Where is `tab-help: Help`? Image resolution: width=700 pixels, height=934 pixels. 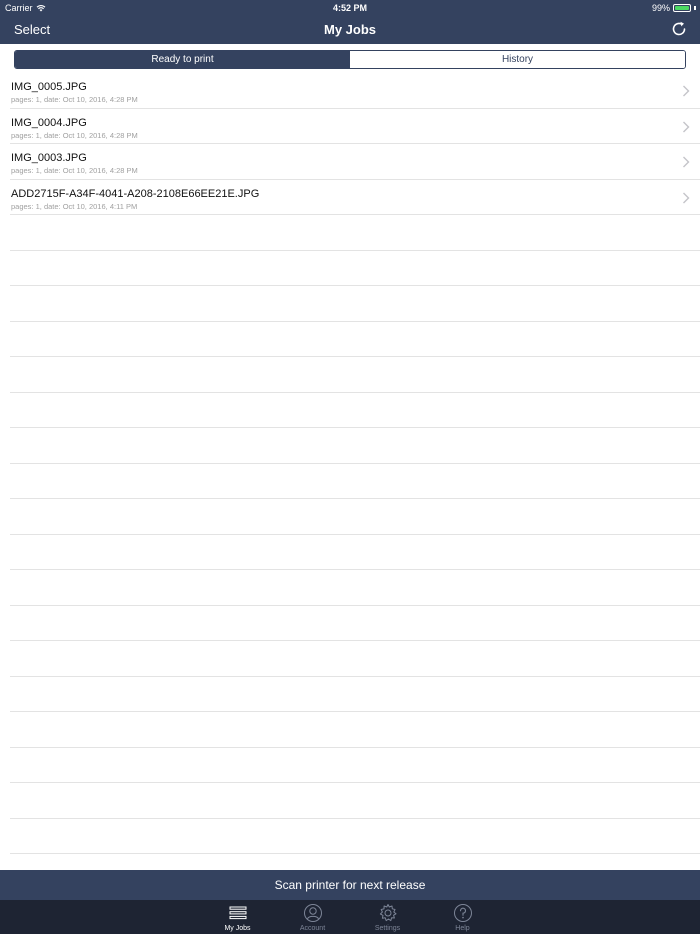
tab-help: Help is located at coordinates (462, 917).